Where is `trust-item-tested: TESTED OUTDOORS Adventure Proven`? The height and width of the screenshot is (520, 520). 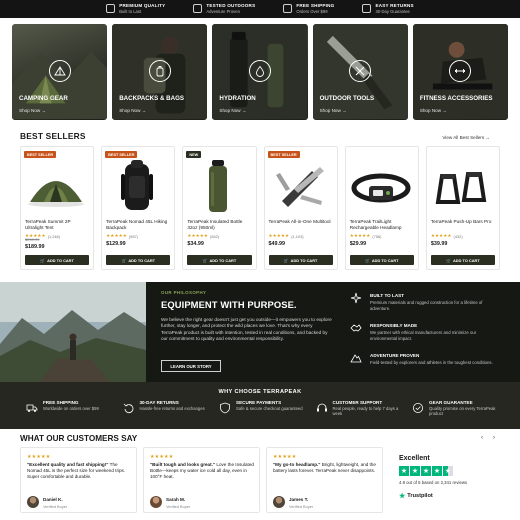
trust-item-tested: TESTED OUTDOORS Adventure Proven is located at coordinates (224, 8).